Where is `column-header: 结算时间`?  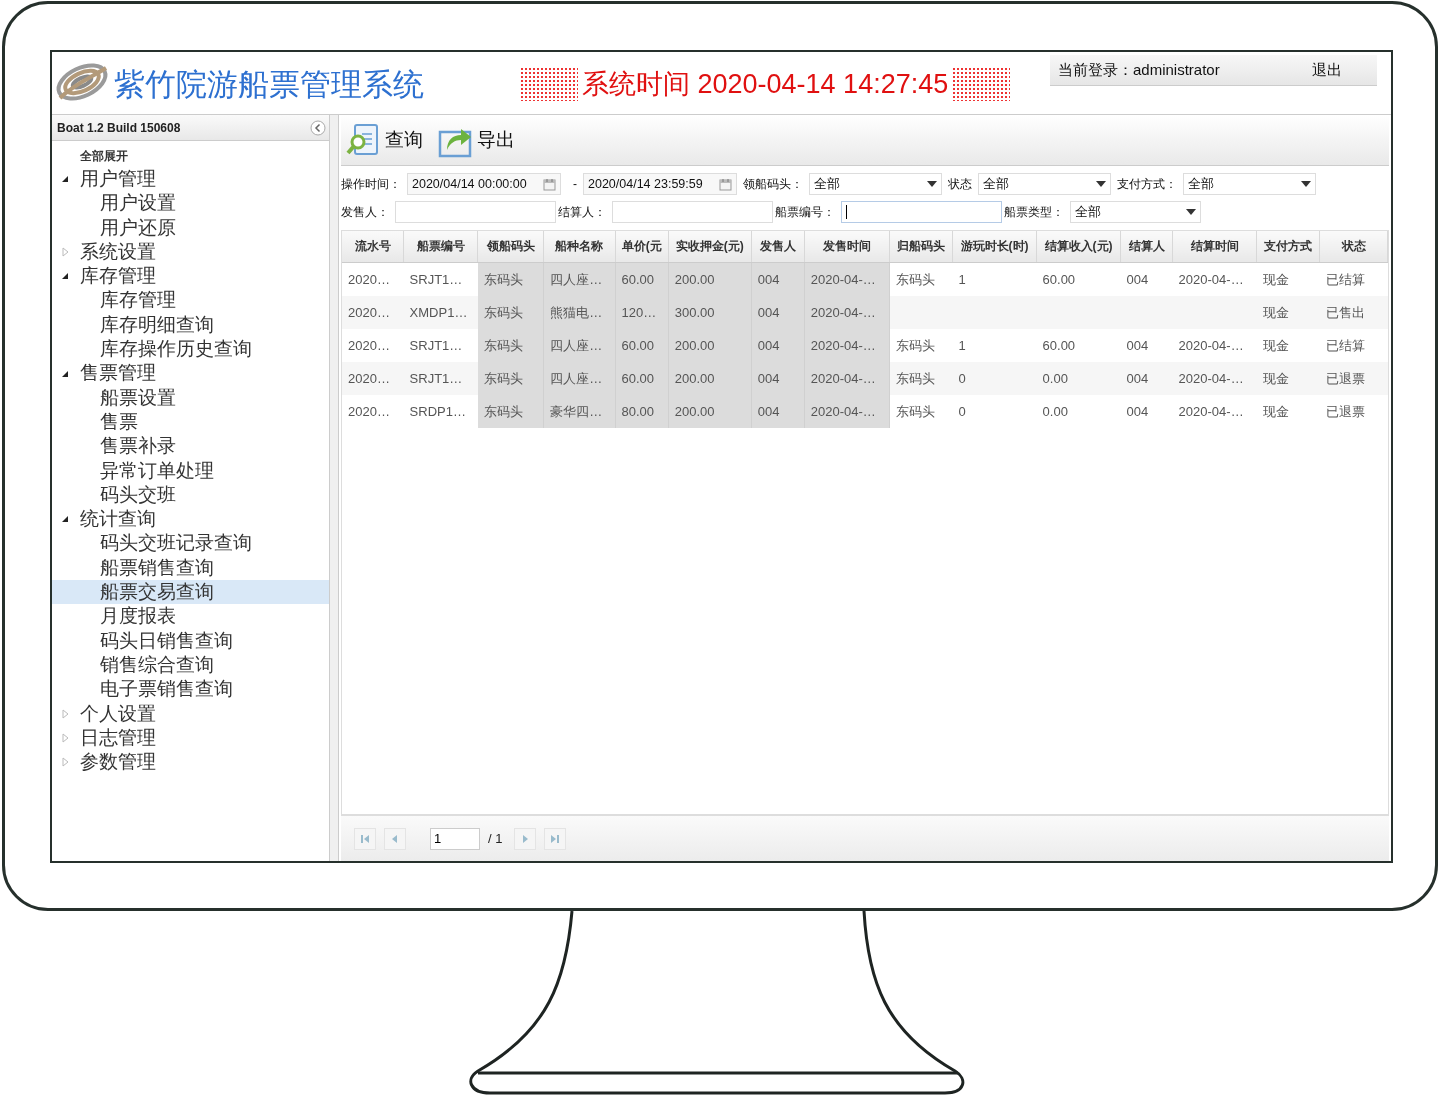
column-header: 结算时间 is located at coordinates (1214, 247).